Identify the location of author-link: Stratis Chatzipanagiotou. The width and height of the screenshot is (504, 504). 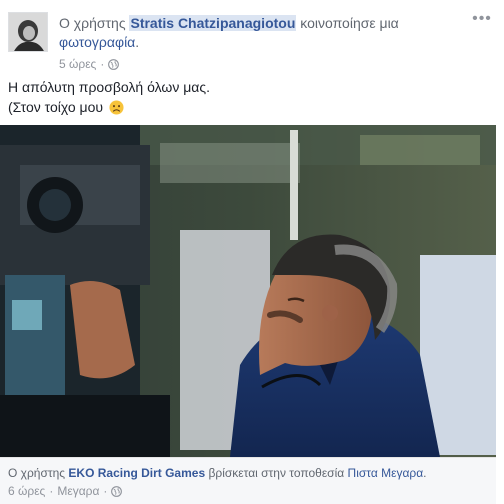
(213, 23).